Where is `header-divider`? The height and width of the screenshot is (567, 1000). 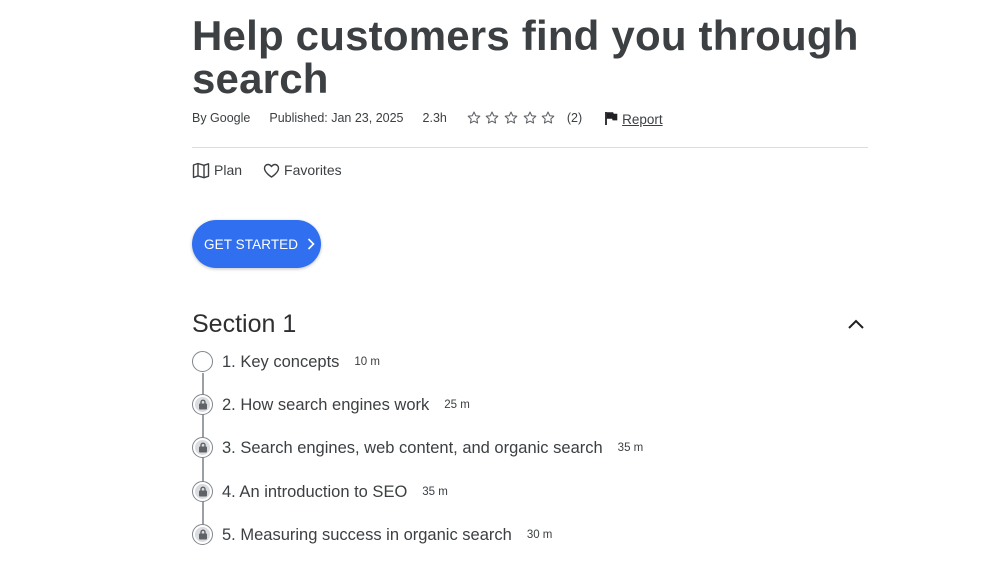 header-divider is located at coordinates (530, 147).